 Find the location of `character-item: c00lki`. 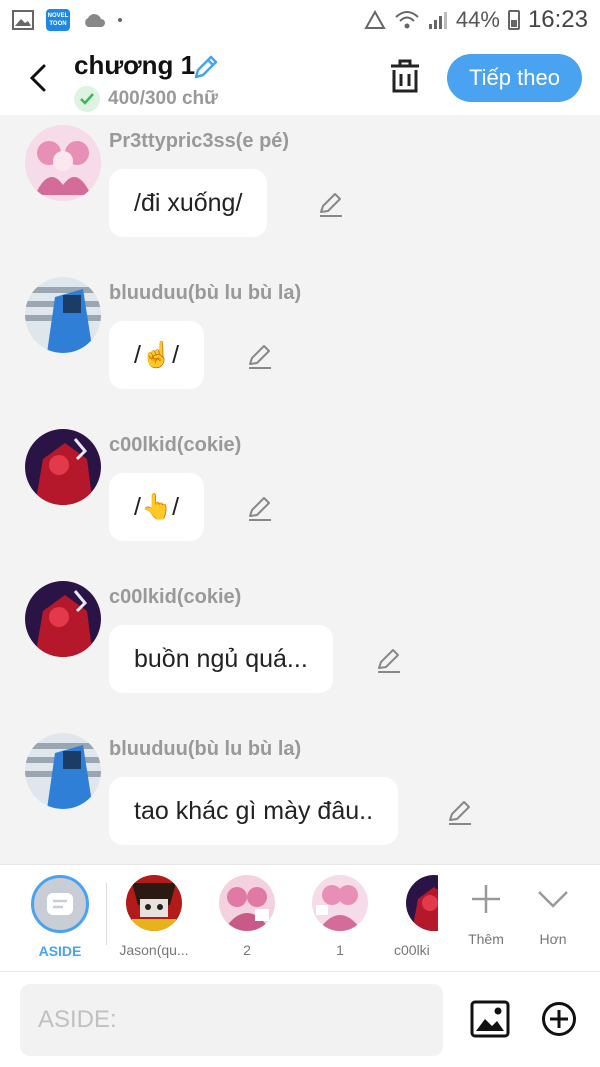

character-item: c00lki is located at coordinates (410, 916).